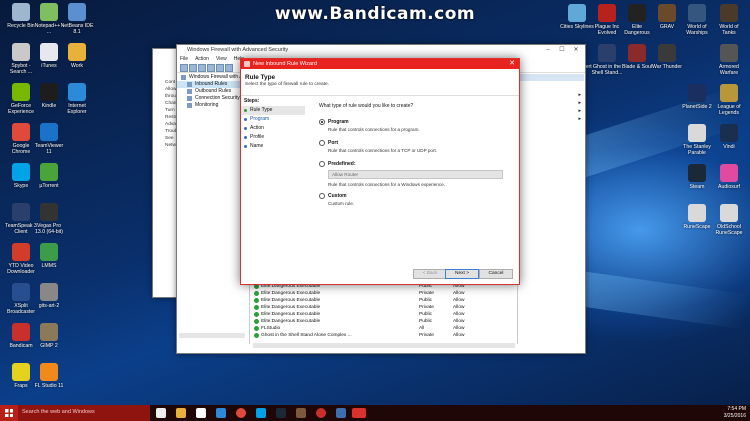  Describe the element at coordinates (430, 274) in the screenshot. I see `back-button: < Back` at that location.